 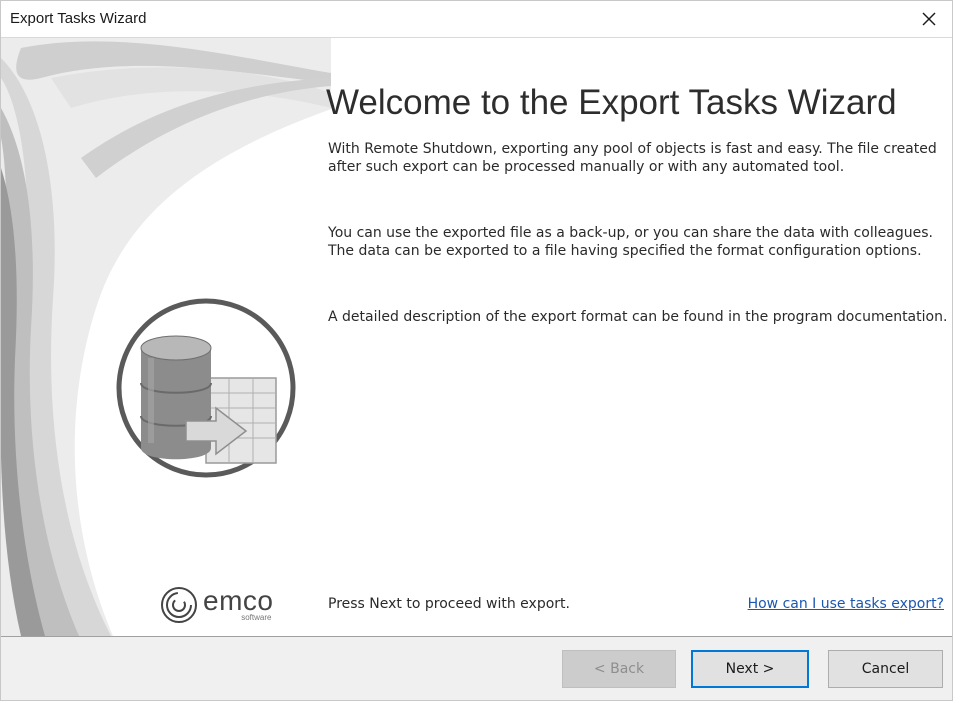 I want to click on tasks-export-help-link: How can I use tasks export?, so click(x=846, y=604).